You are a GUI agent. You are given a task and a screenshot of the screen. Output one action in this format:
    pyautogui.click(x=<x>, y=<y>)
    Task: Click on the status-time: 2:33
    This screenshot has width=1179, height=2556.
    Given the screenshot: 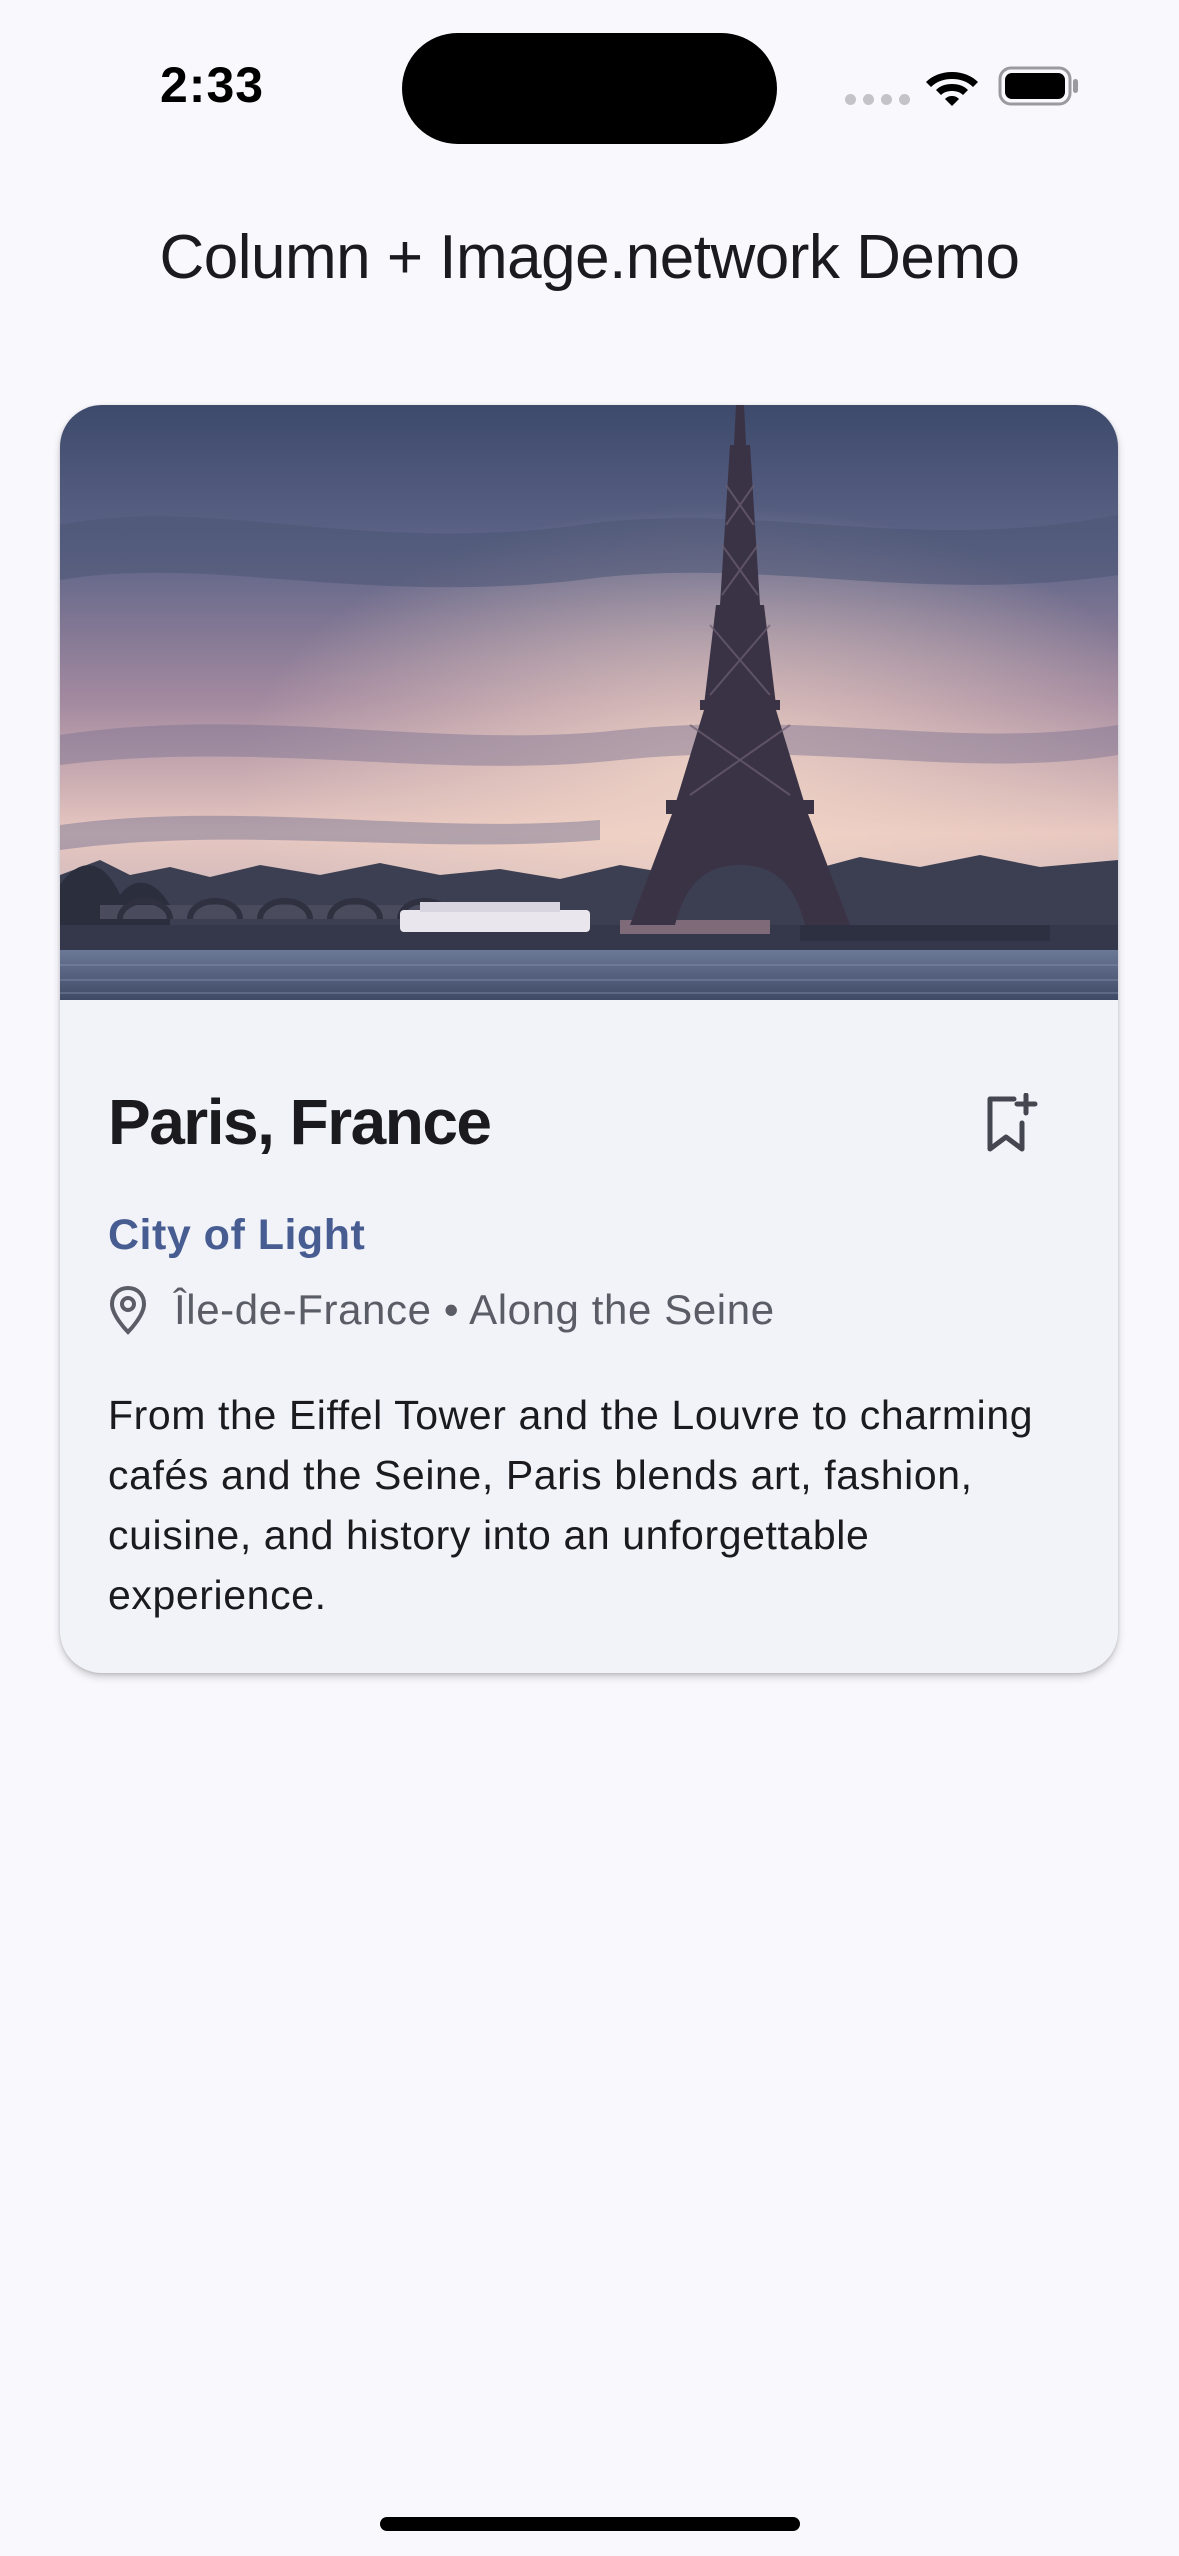 What is the action you would take?
    pyautogui.click(x=212, y=85)
    